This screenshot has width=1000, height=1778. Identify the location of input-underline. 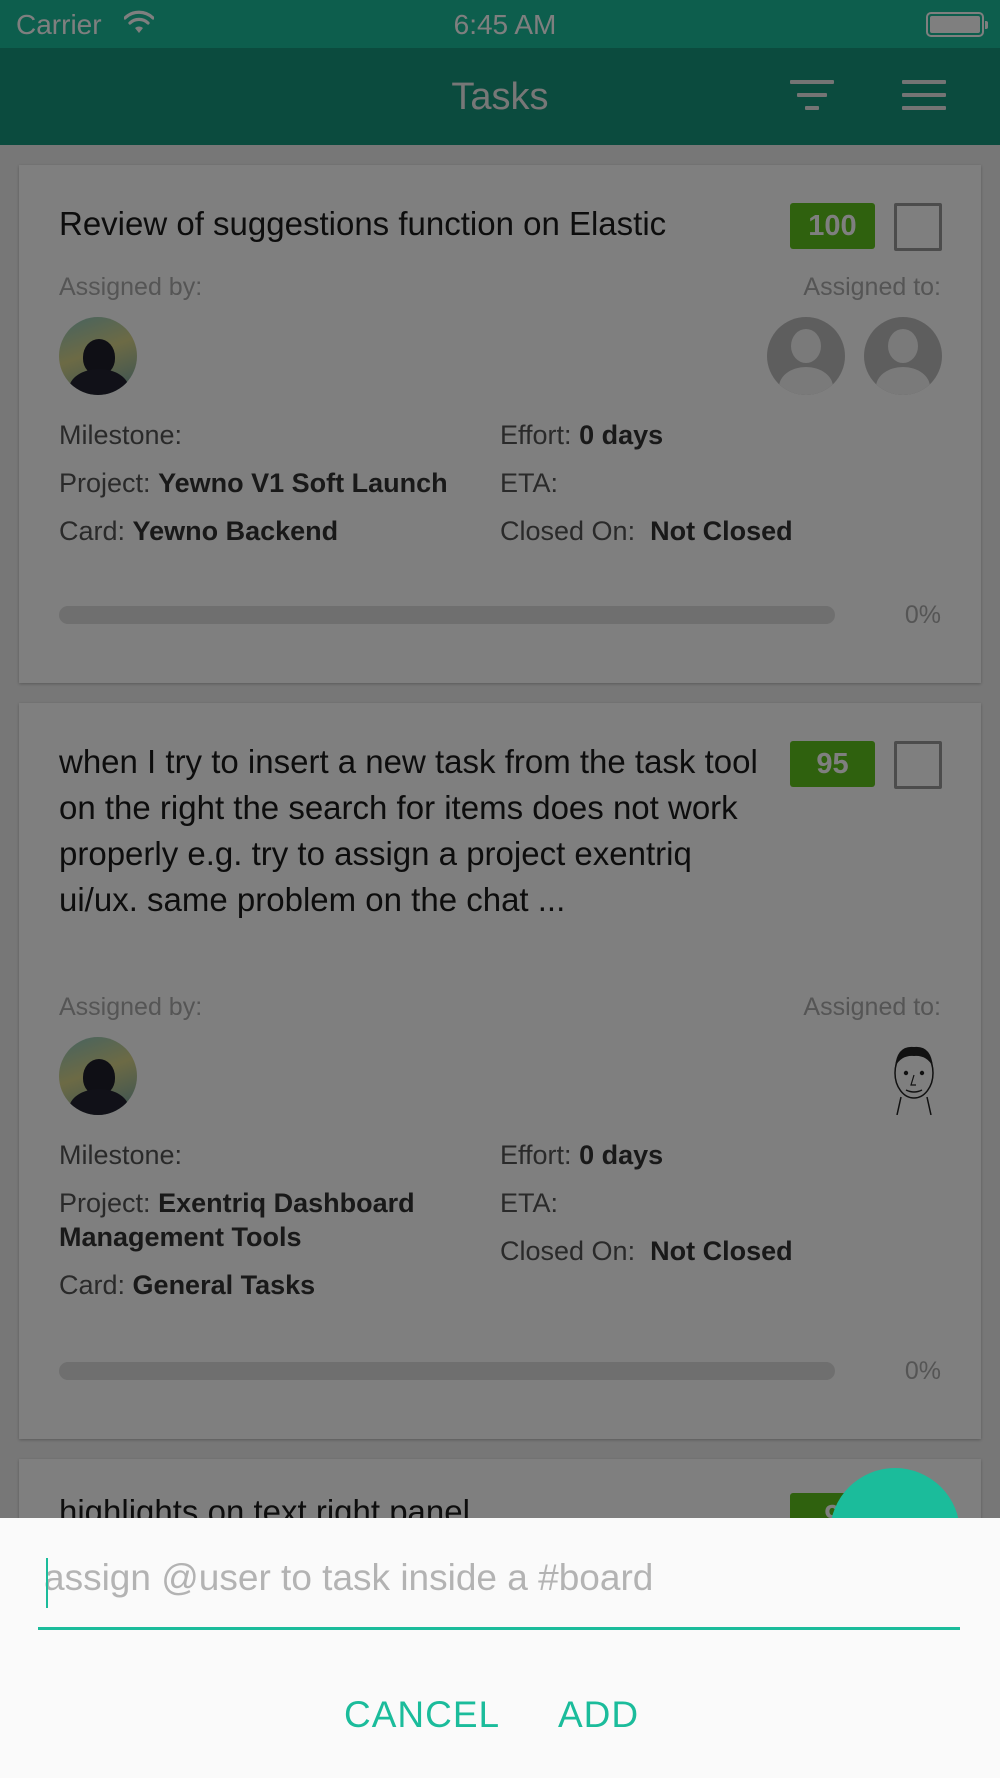
(499, 1628).